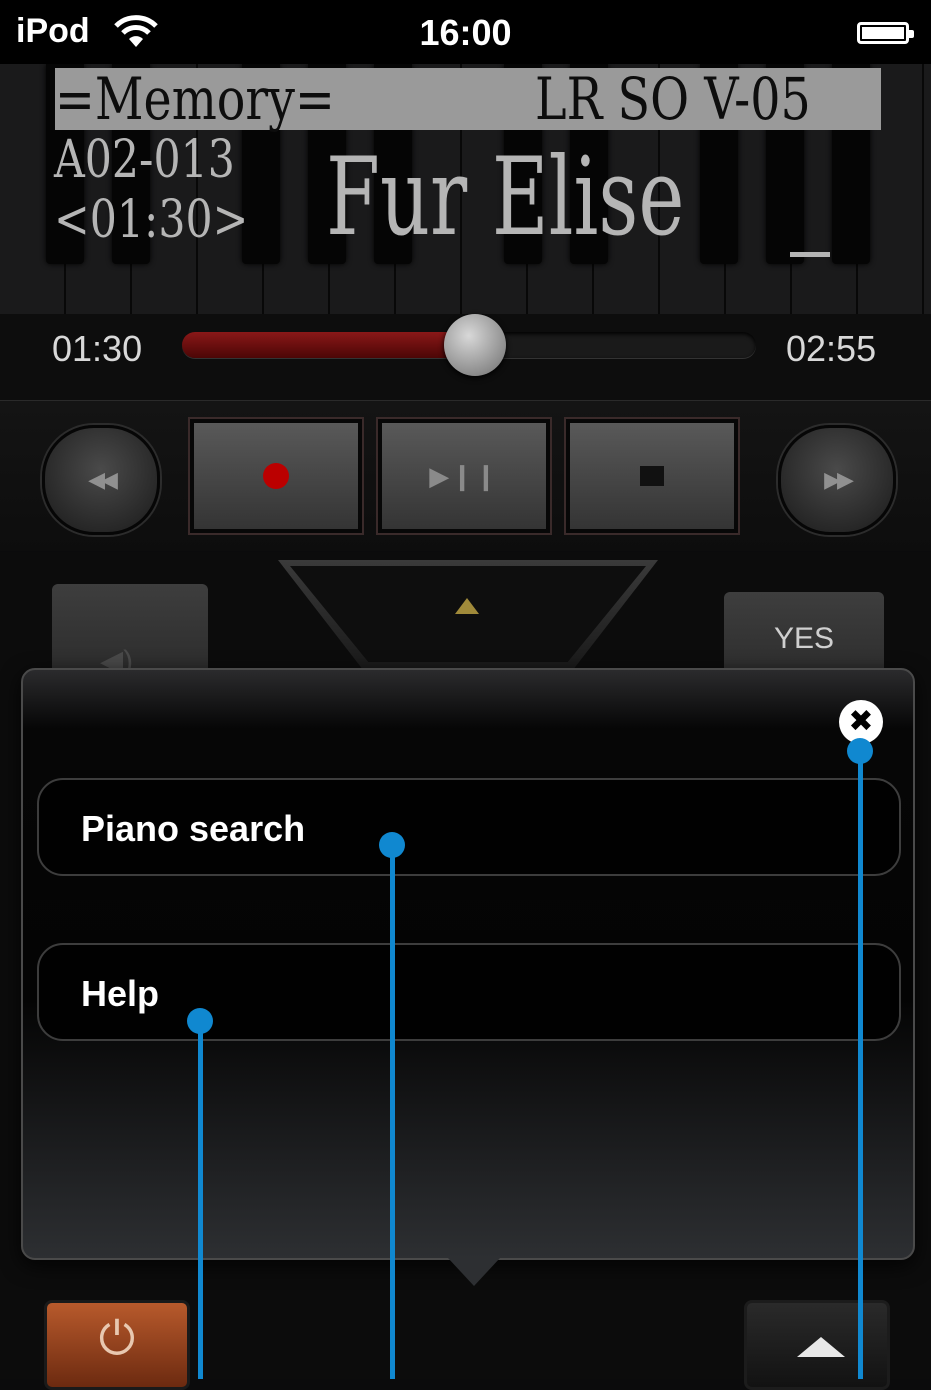  Describe the element at coordinates (144, 160) in the screenshot. I see `song-id: A02-013` at that location.